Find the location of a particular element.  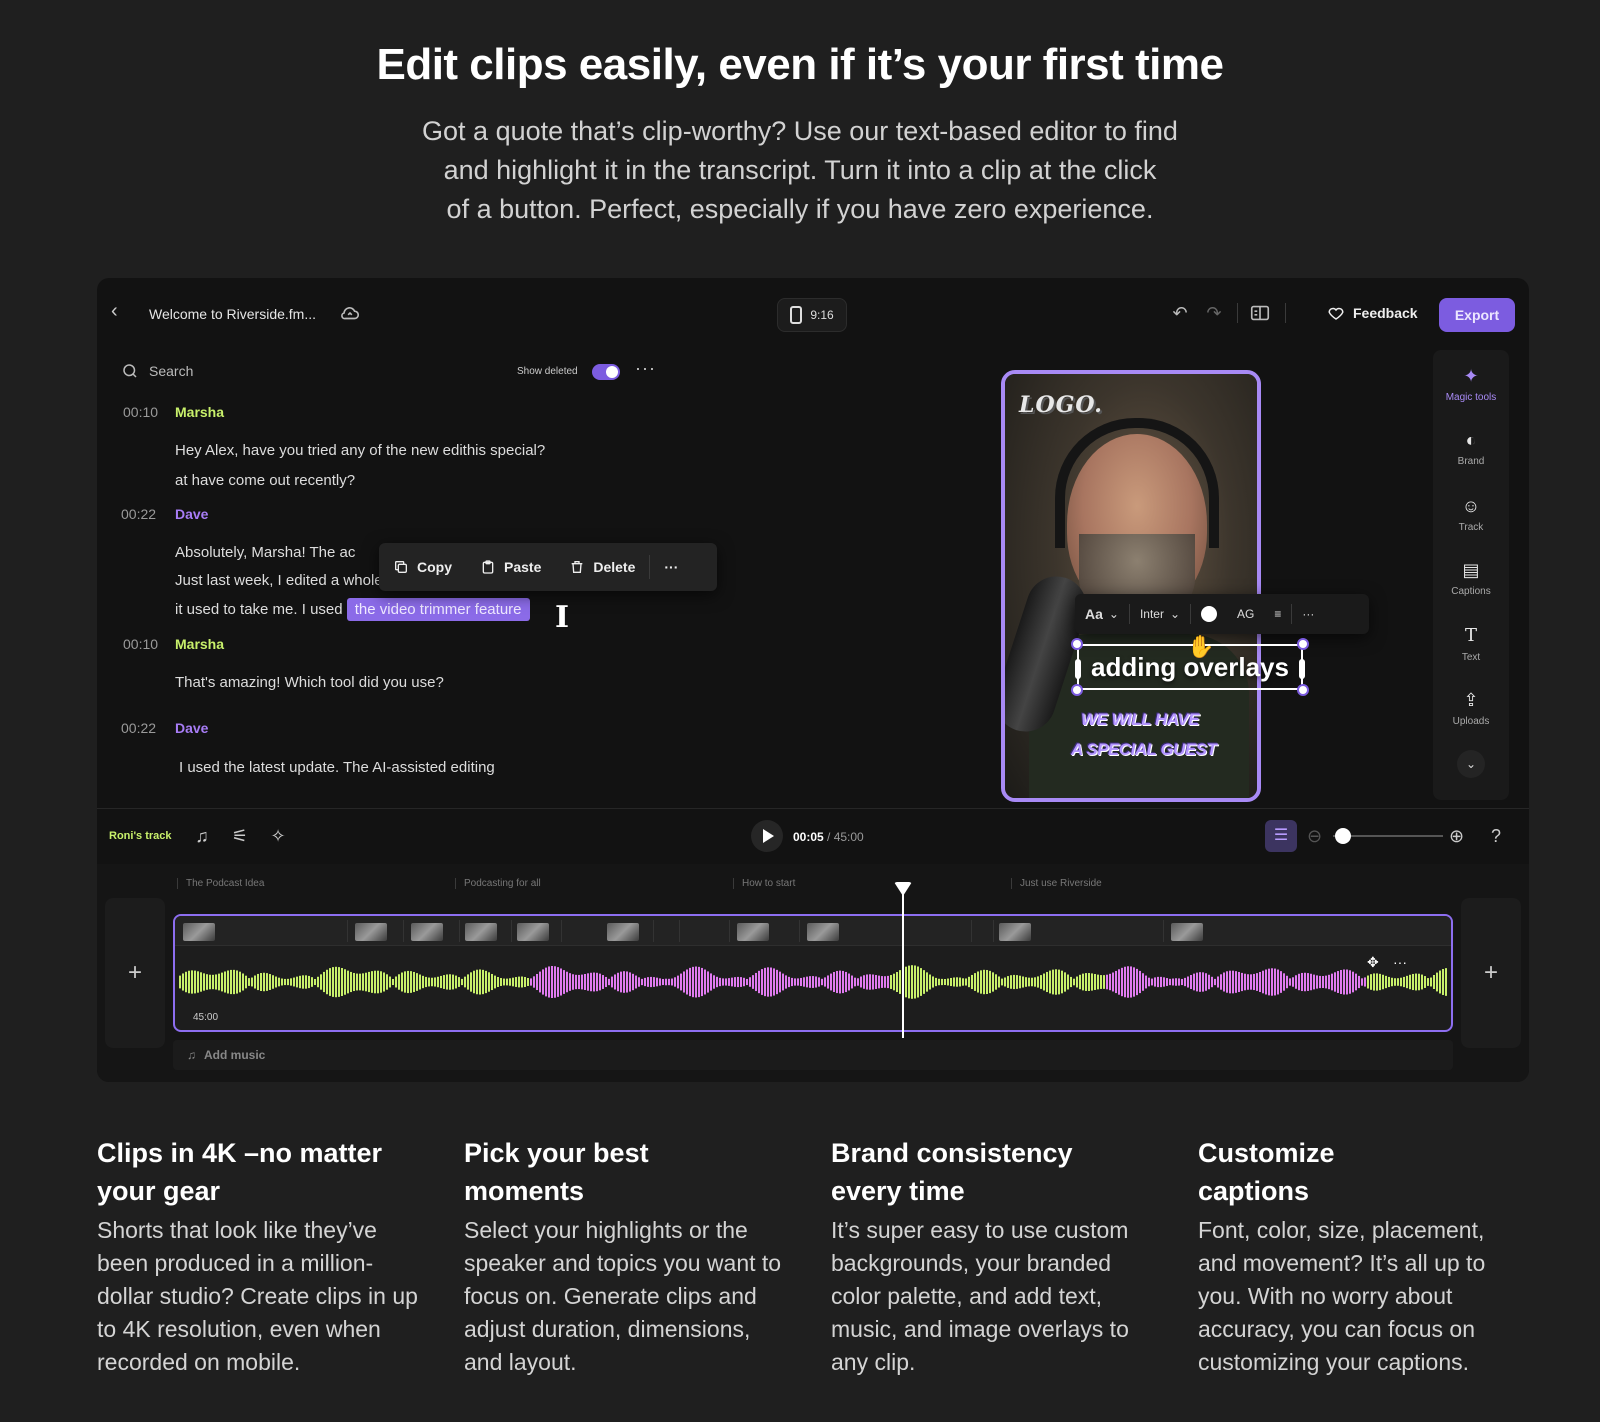

magic-wand-icon: ✧ is located at coordinates (278, 836).